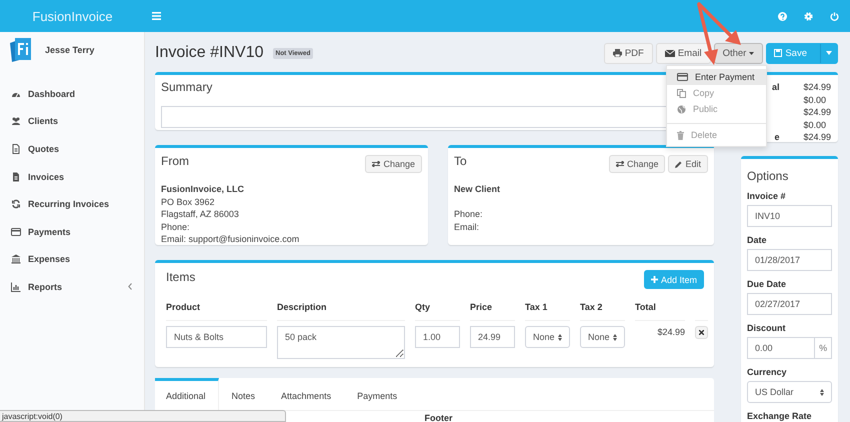 The height and width of the screenshot is (422, 850). What do you see at coordinates (716, 77) in the screenshot?
I see `menu-item: Enter Payment` at bounding box center [716, 77].